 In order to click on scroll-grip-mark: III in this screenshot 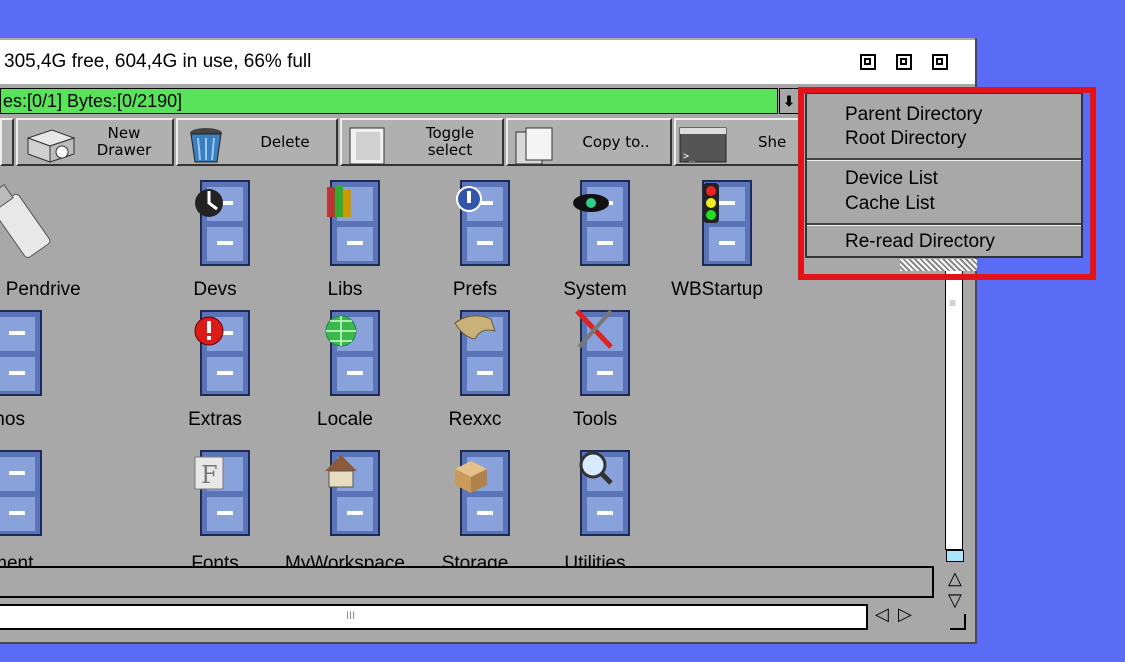, I will do `click(351, 616)`.